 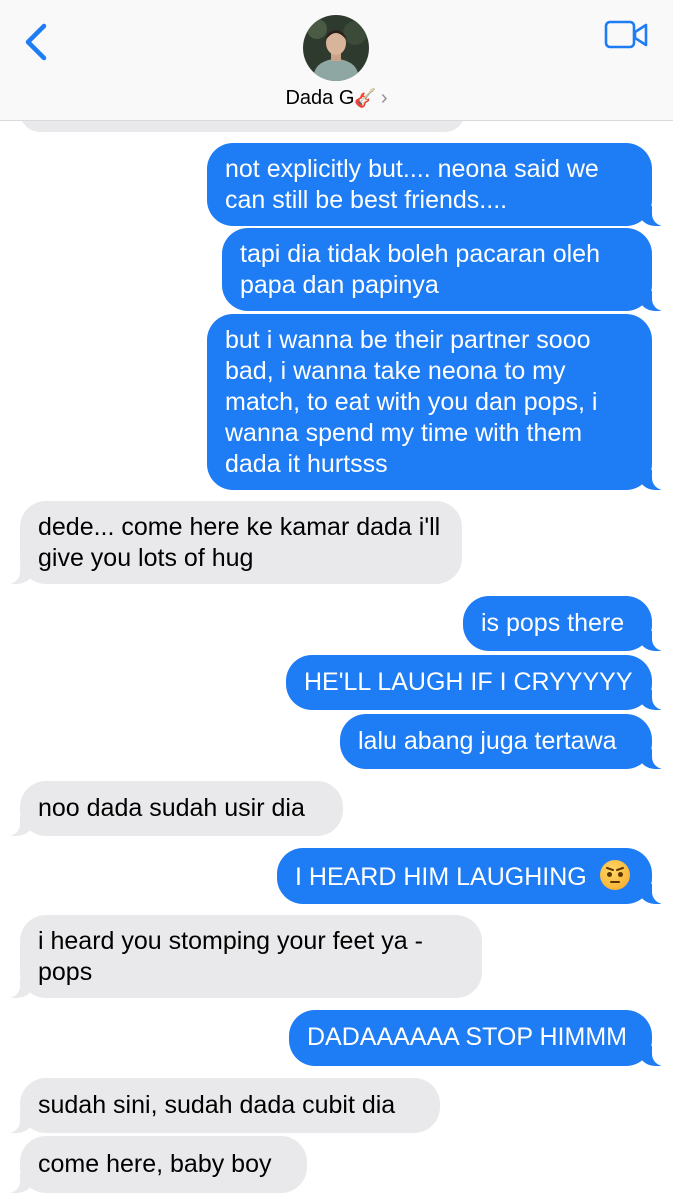 I want to click on guitar-icon: 🎸, so click(x=365, y=98).